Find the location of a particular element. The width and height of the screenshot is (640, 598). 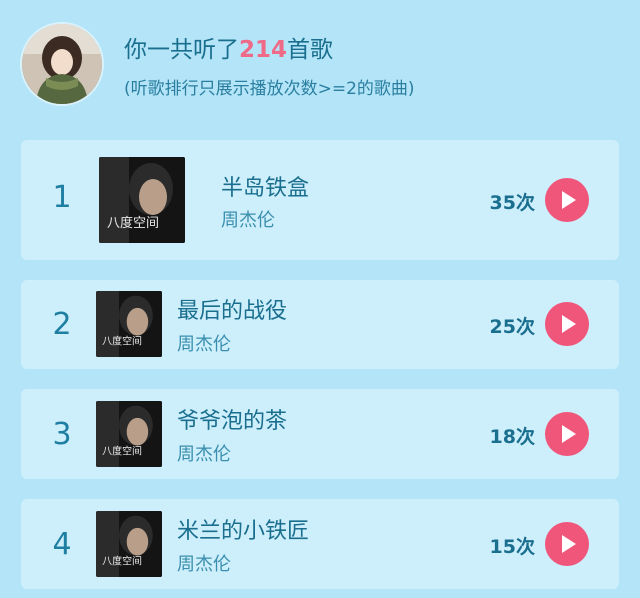

song-title: 爷爷泡的茶 is located at coordinates (232, 419).